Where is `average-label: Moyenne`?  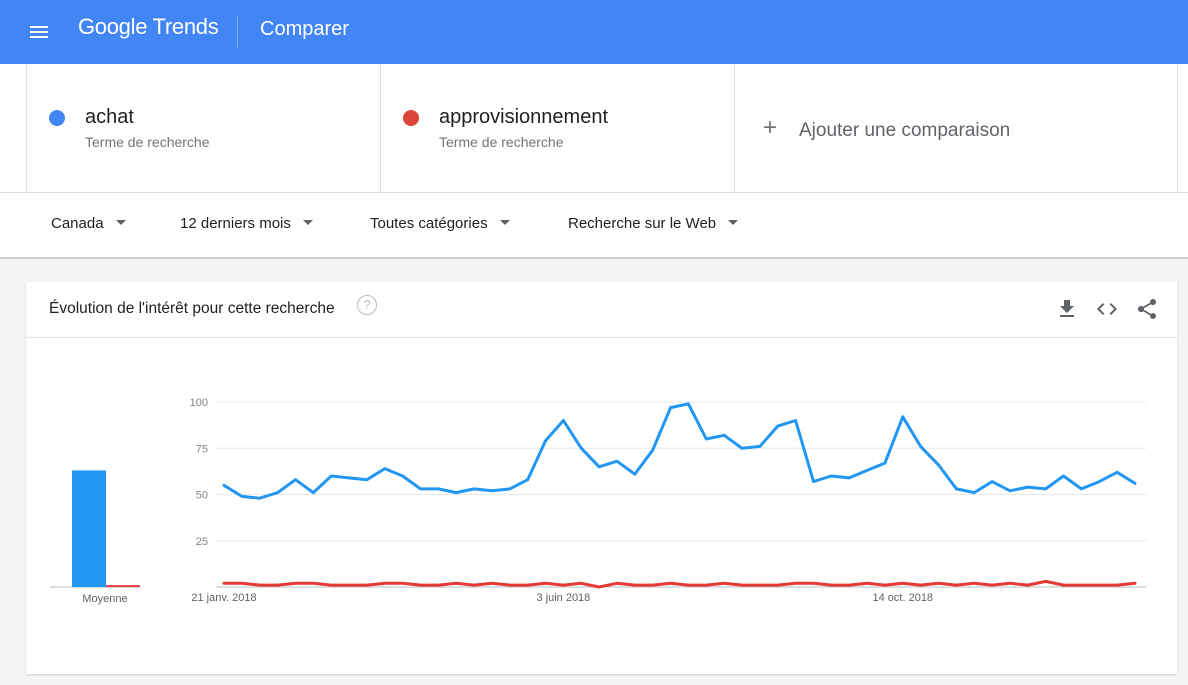 average-label: Moyenne is located at coordinates (104, 599).